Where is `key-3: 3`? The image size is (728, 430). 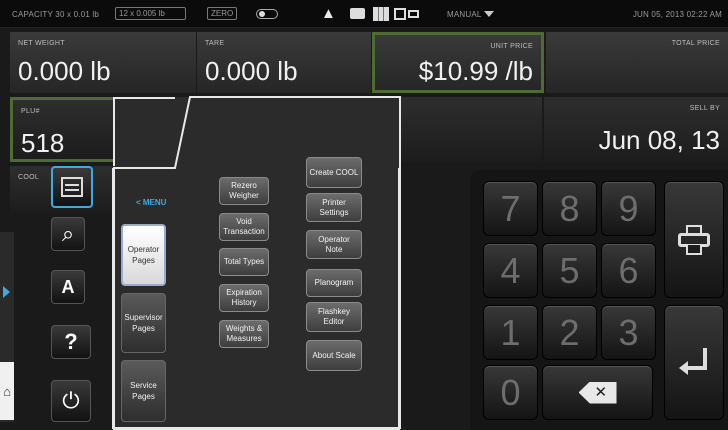 key-3: 3 is located at coordinates (628, 332).